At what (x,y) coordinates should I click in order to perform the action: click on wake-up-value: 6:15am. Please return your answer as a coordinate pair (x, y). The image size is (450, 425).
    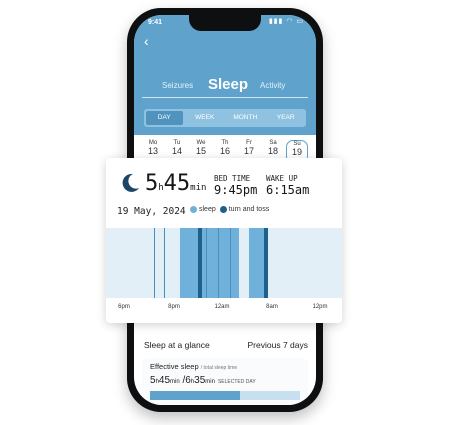
    Looking at the image, I should click on (288, 190).